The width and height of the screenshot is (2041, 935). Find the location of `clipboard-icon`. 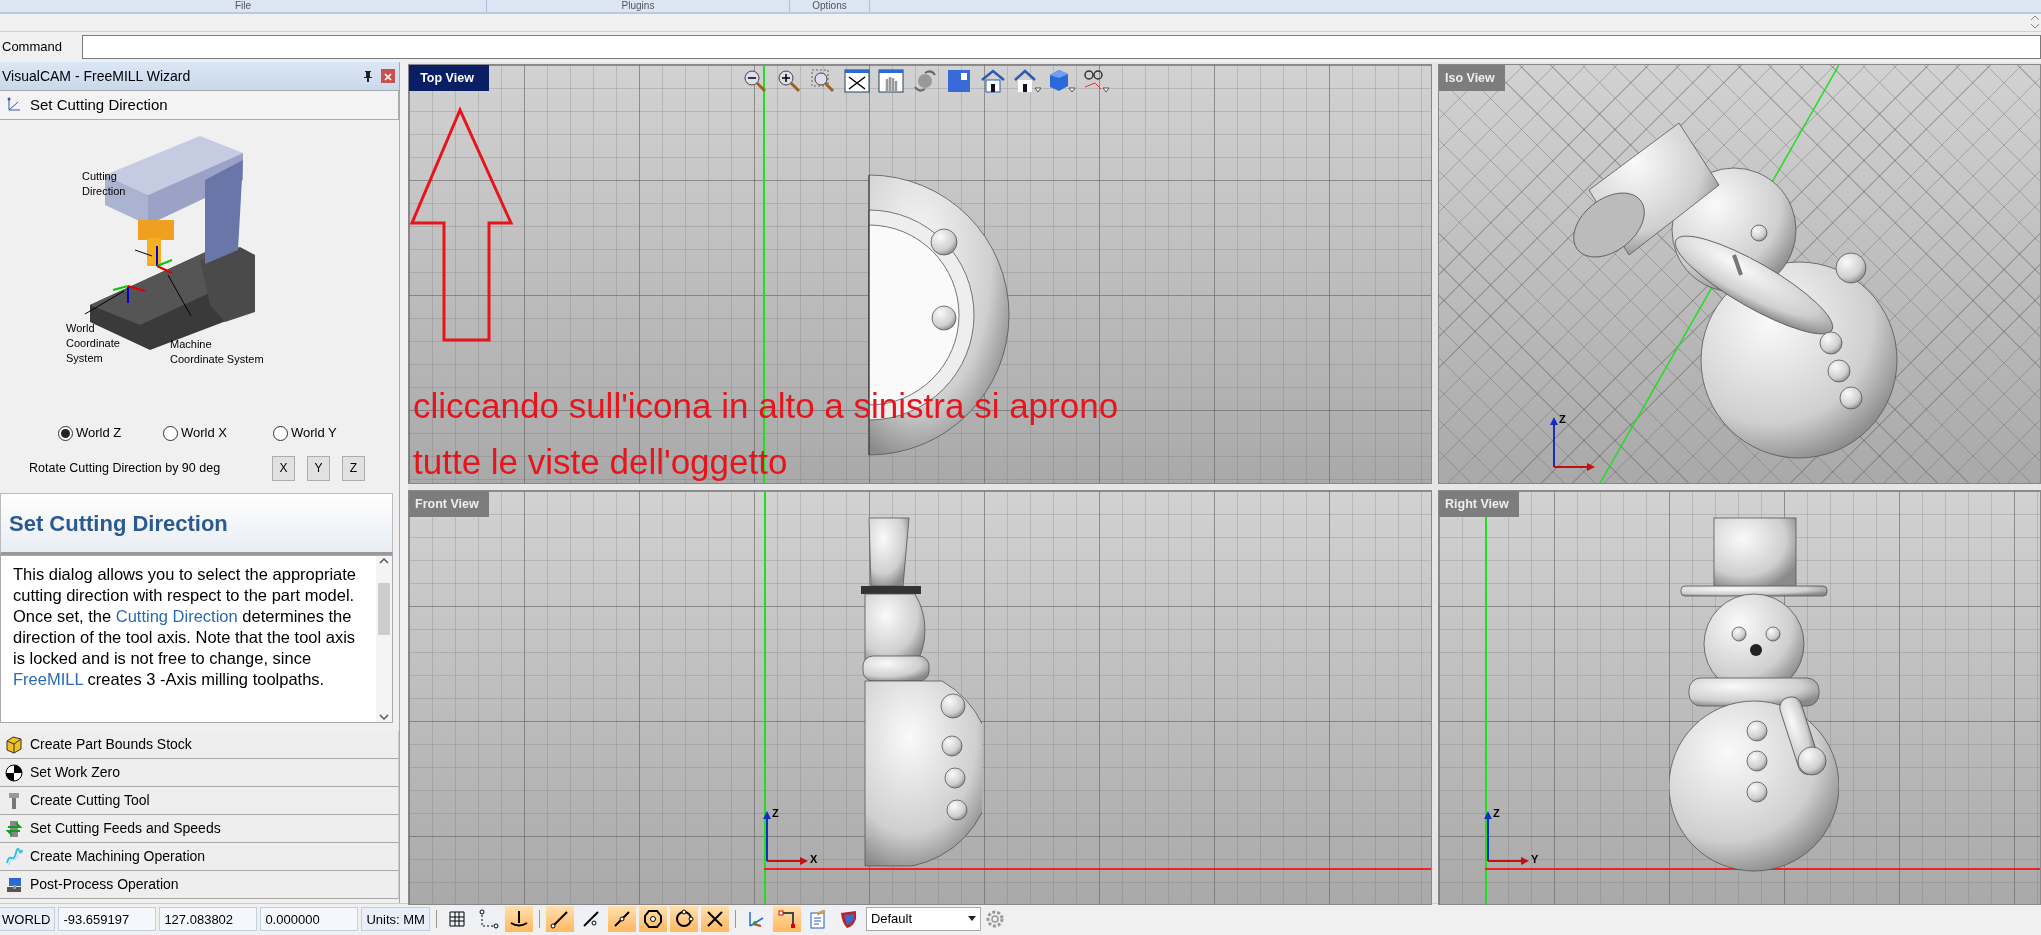

clipboard-icon is located at coordinates (817, 918).